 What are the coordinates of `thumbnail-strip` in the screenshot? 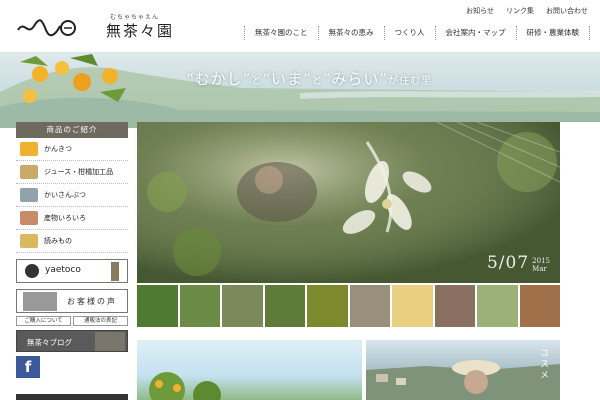 It's located at (348, 306).